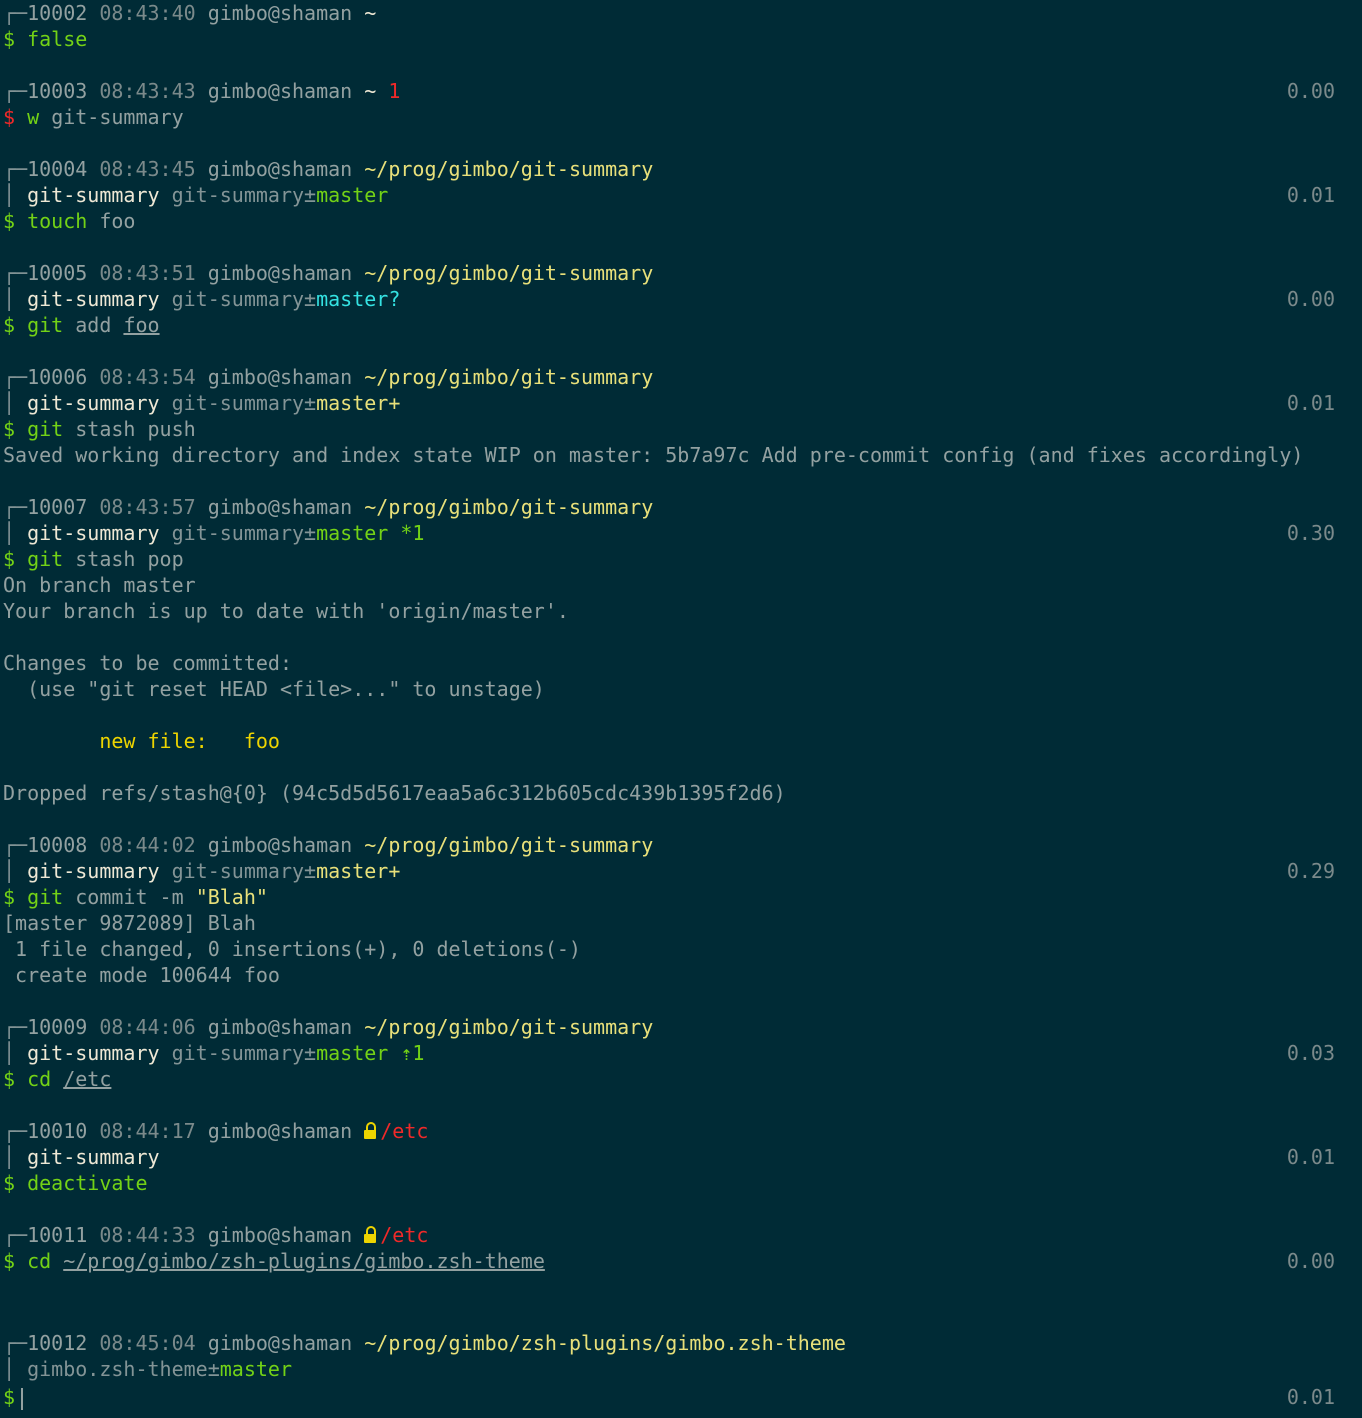 The width and height of the screenshot is (1362, 1418). What do you see at coordinates (153, 1343) in the screenshot?
I see `terminal-text-segment: 08:45:04` at bounding box center [153, 1343].